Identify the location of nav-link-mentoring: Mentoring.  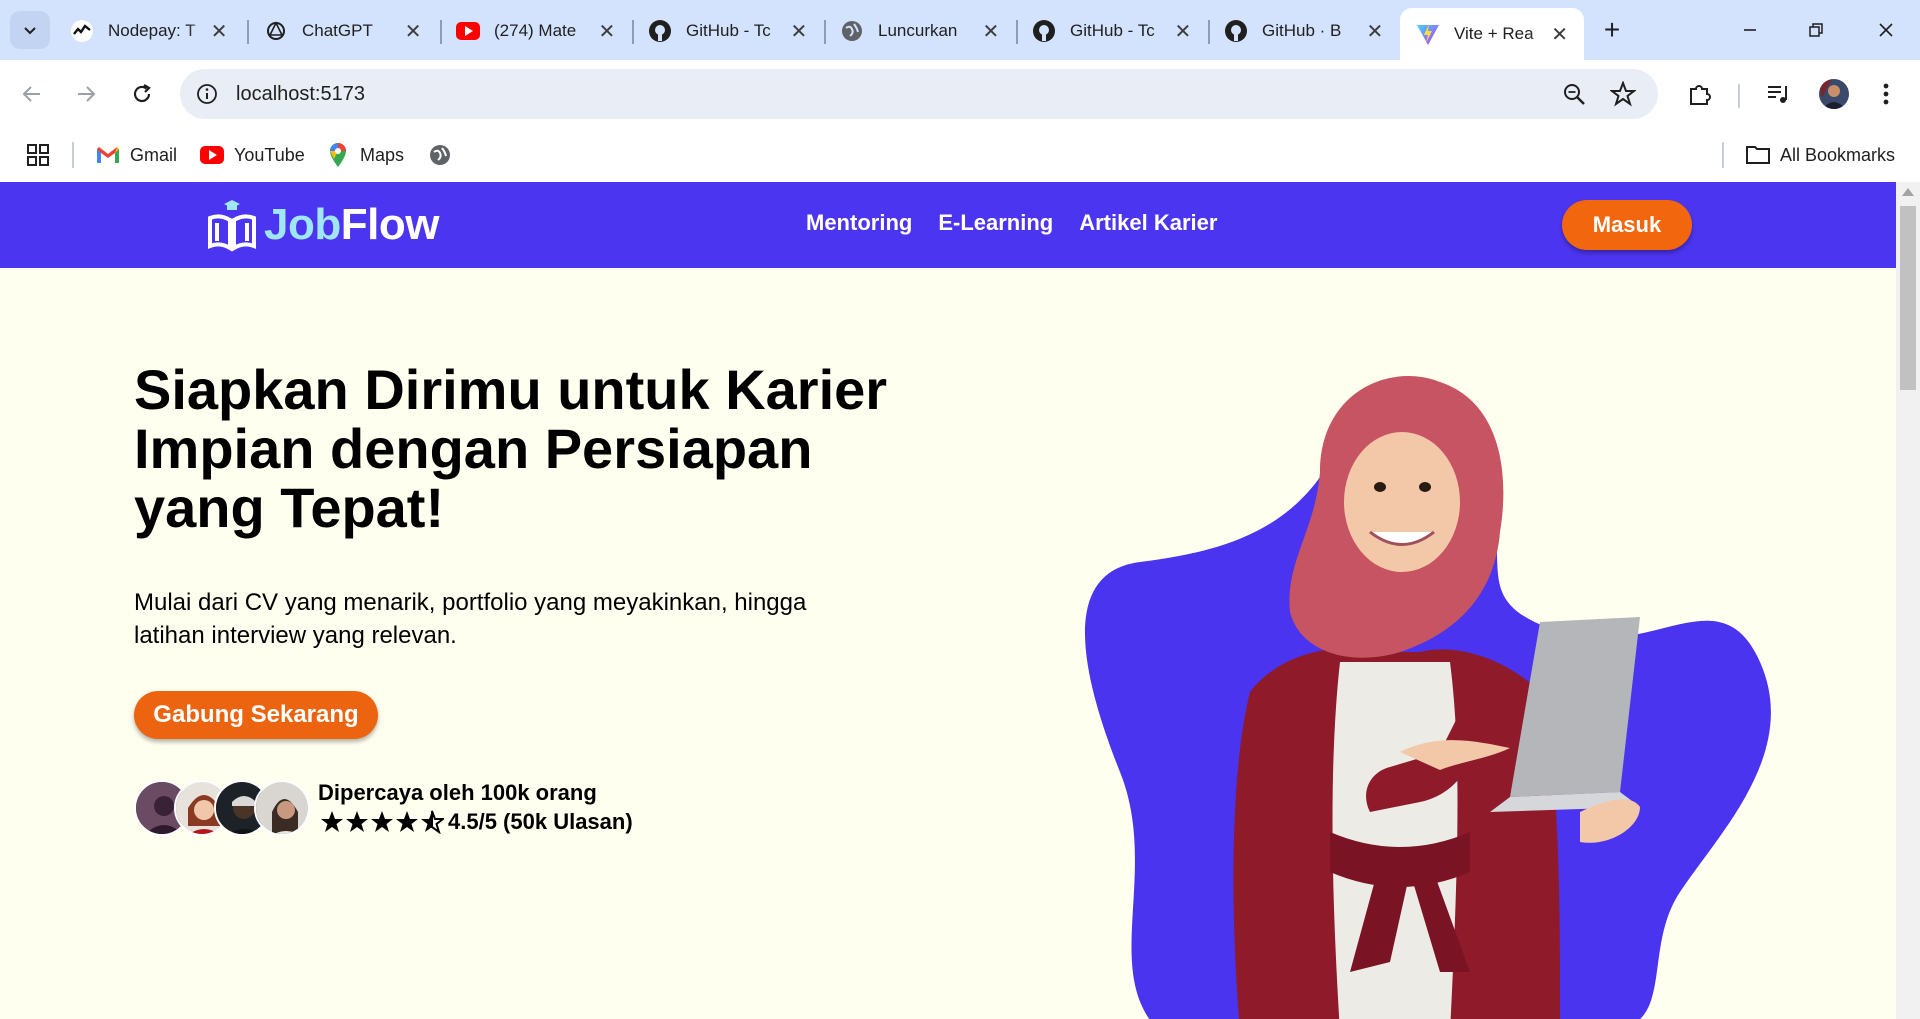
(859, 223).